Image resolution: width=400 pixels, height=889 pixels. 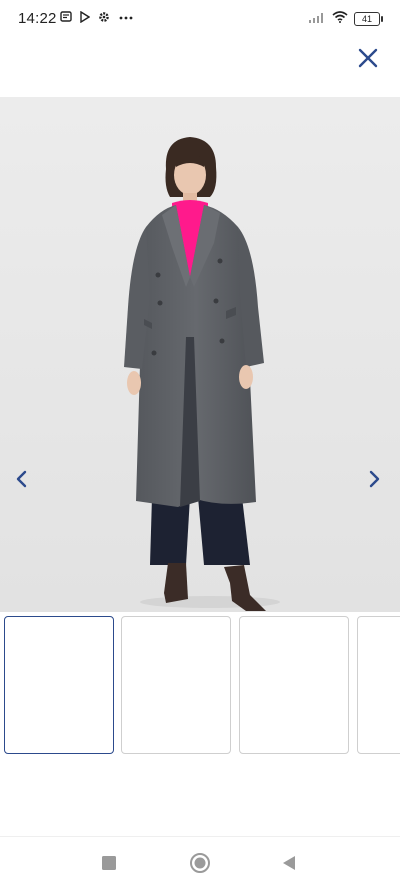 What do you see at coordinates (104, 18) in the screenshot?
I see `settings-gear-icon` at bounding box center [104, 18].